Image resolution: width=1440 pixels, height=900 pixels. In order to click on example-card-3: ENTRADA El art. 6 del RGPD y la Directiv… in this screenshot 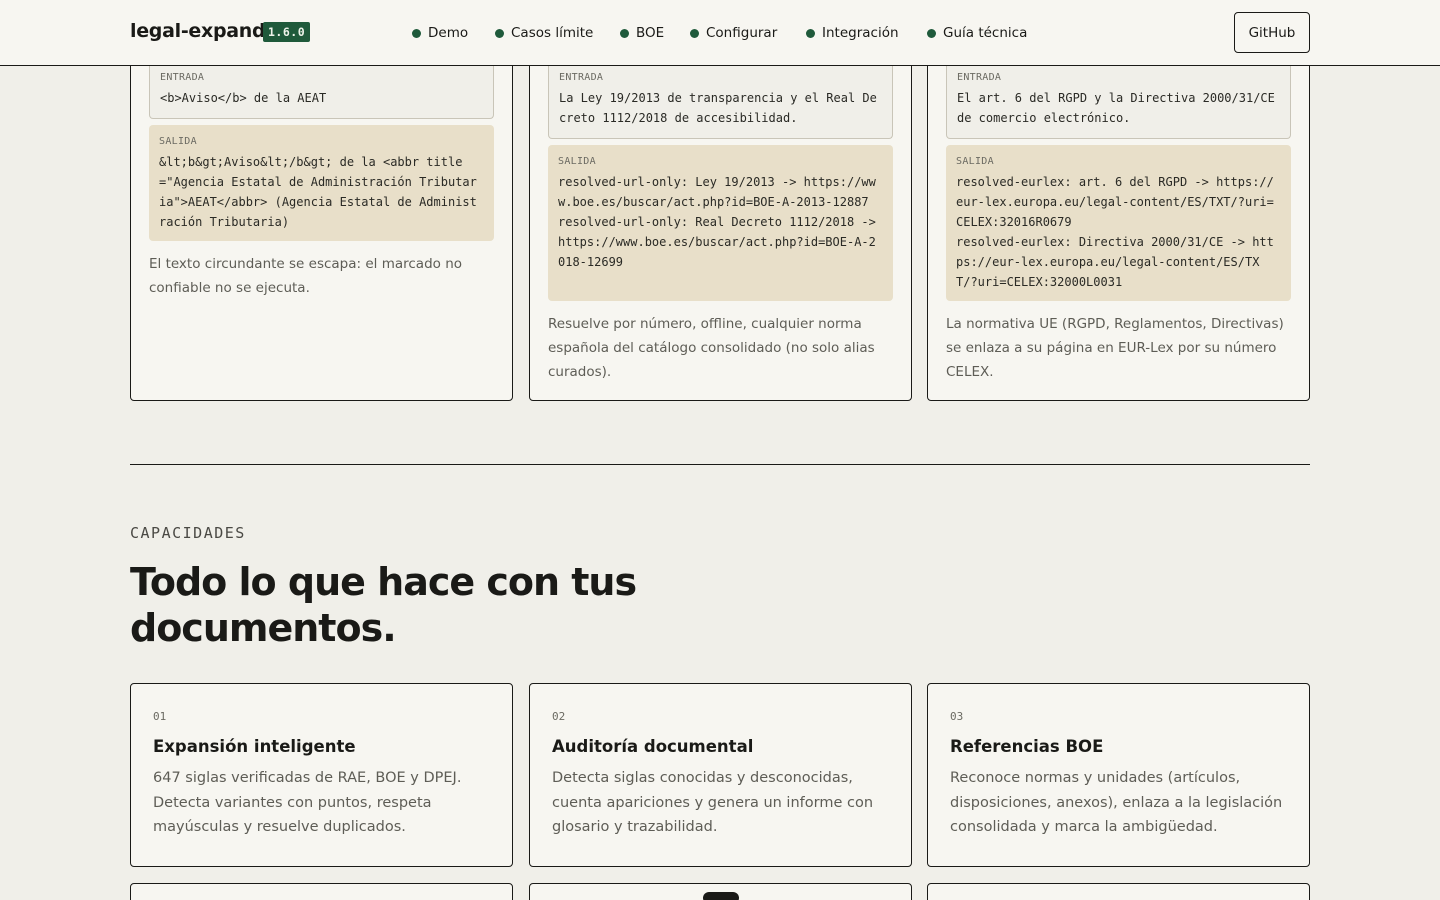, I will do `click(1118, 220)`.